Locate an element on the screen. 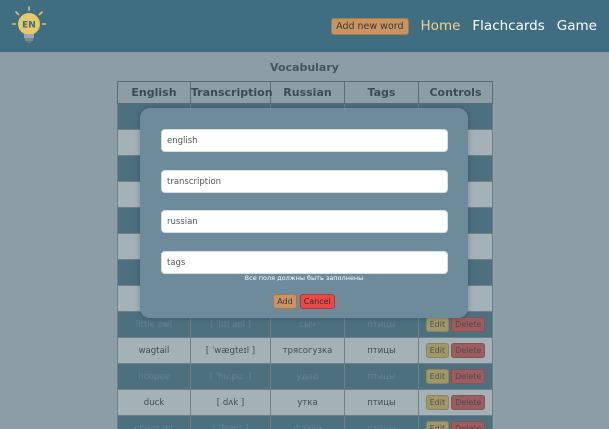  tags-field: tags is located at coordinates (304, 262).